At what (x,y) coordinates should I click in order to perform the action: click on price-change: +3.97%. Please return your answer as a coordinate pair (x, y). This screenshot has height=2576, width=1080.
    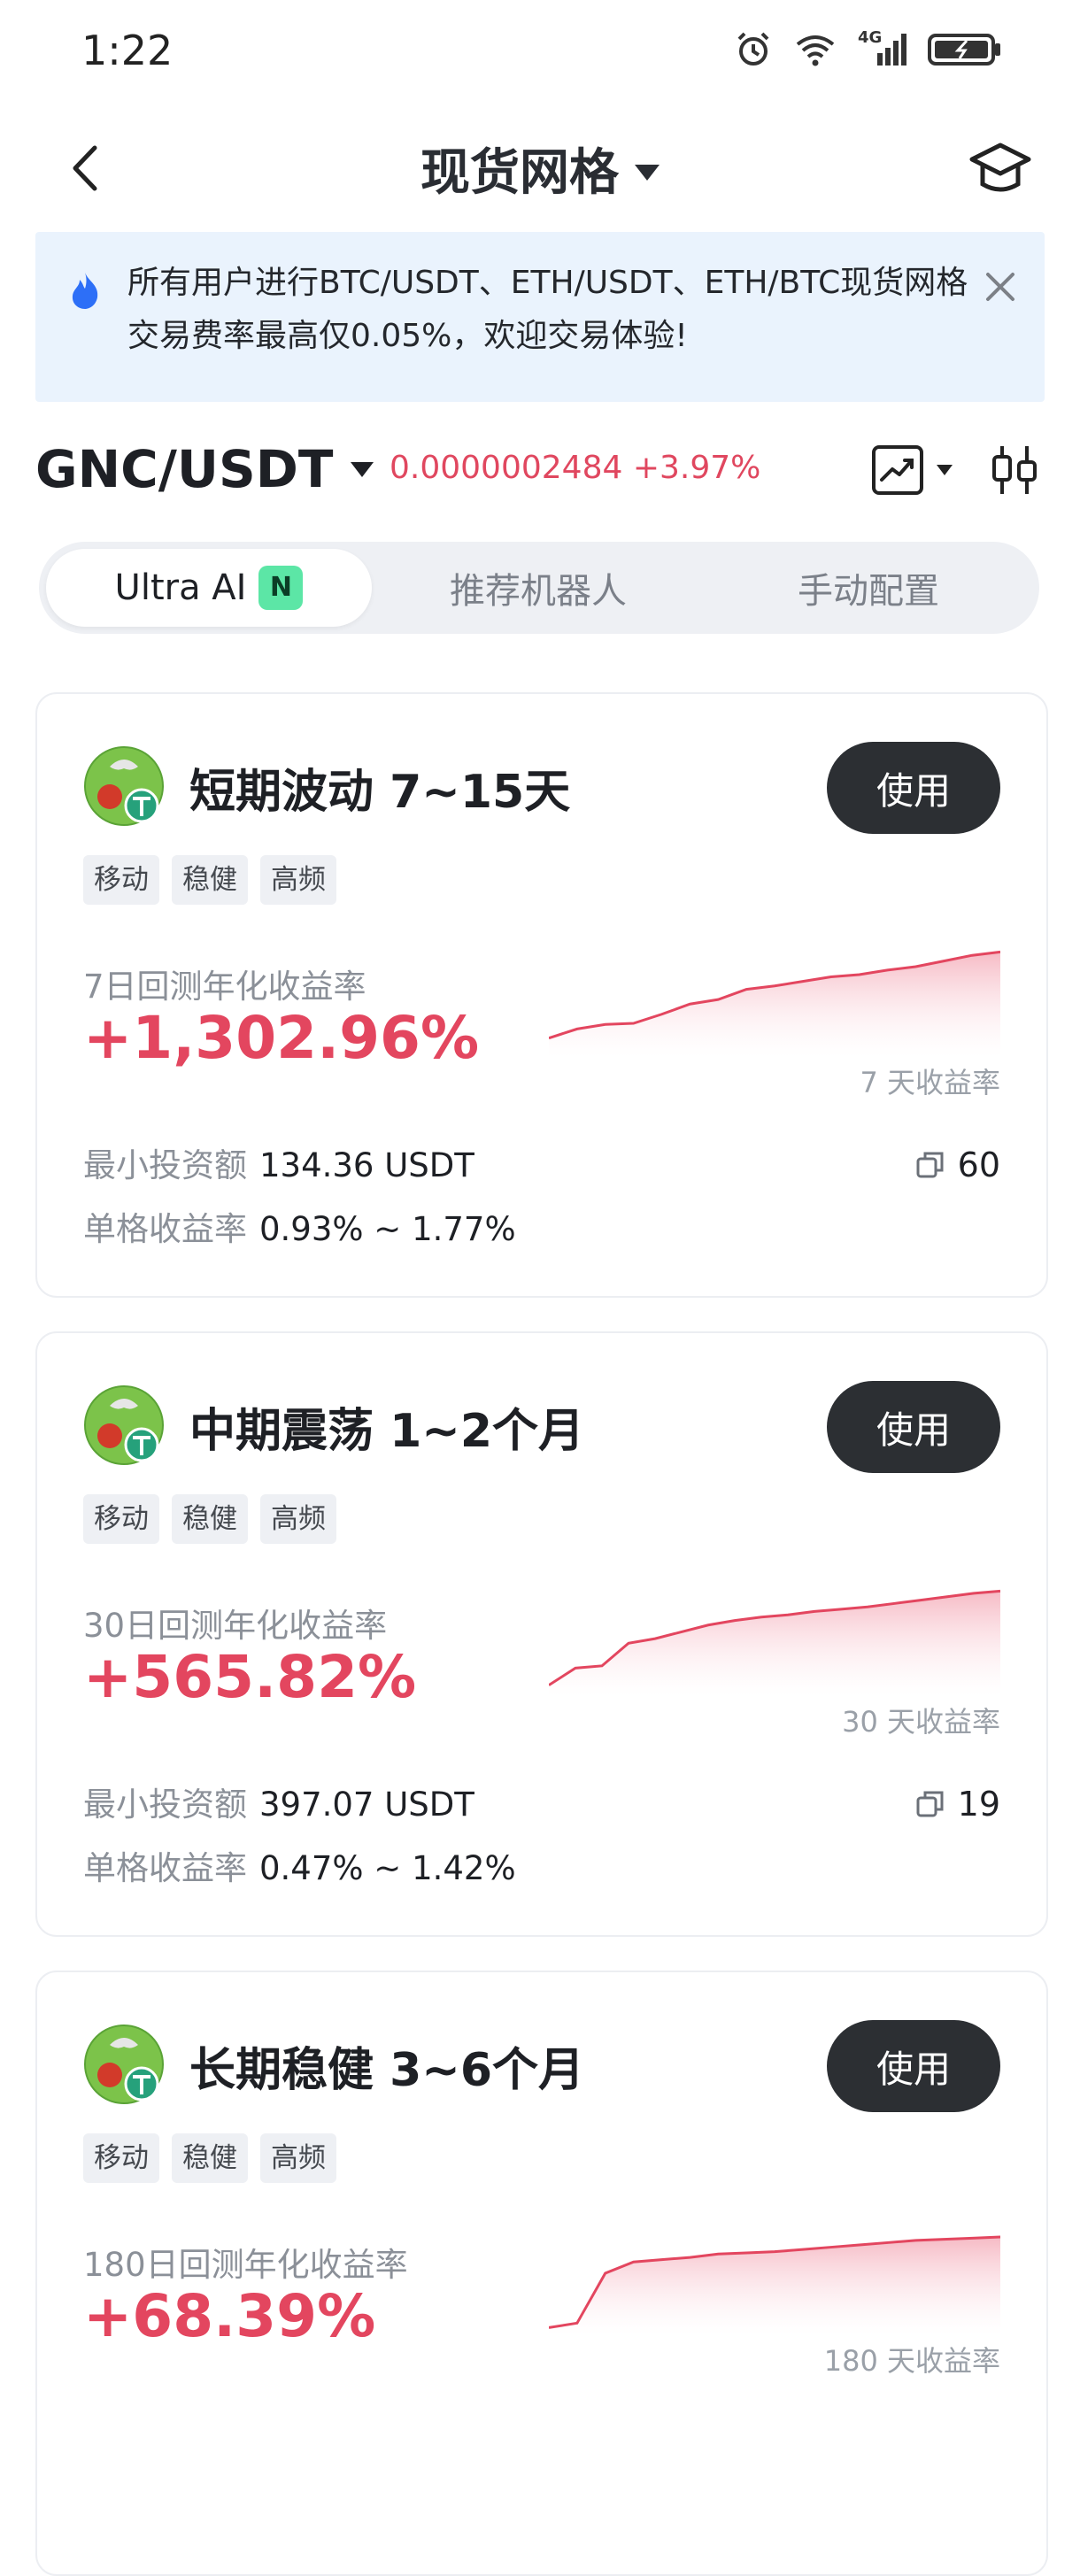
    Looking at the image, I should click on (696, 468).